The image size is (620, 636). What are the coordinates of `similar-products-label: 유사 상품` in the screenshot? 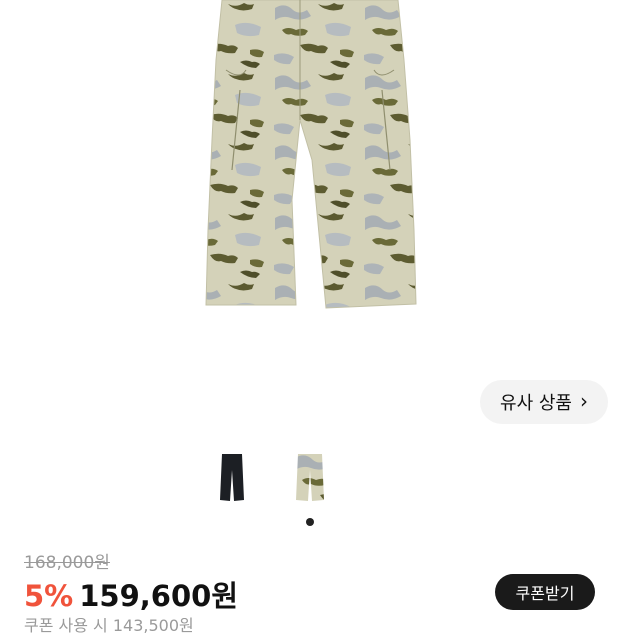 It's located at (536, 403).